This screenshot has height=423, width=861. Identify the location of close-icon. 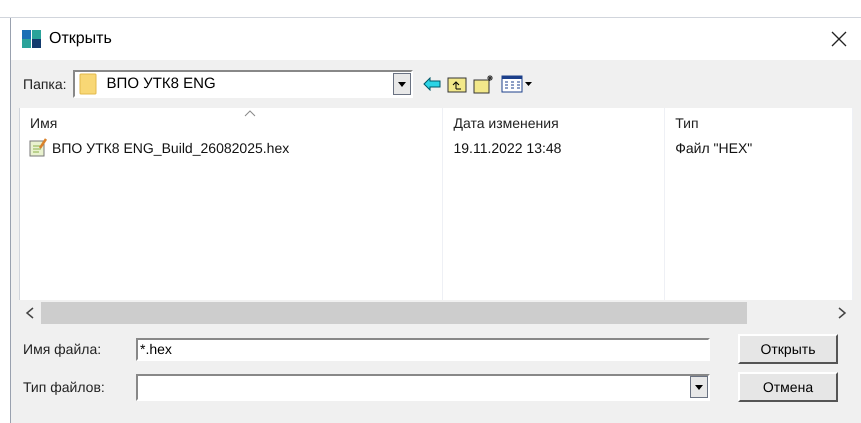
(839, 39).